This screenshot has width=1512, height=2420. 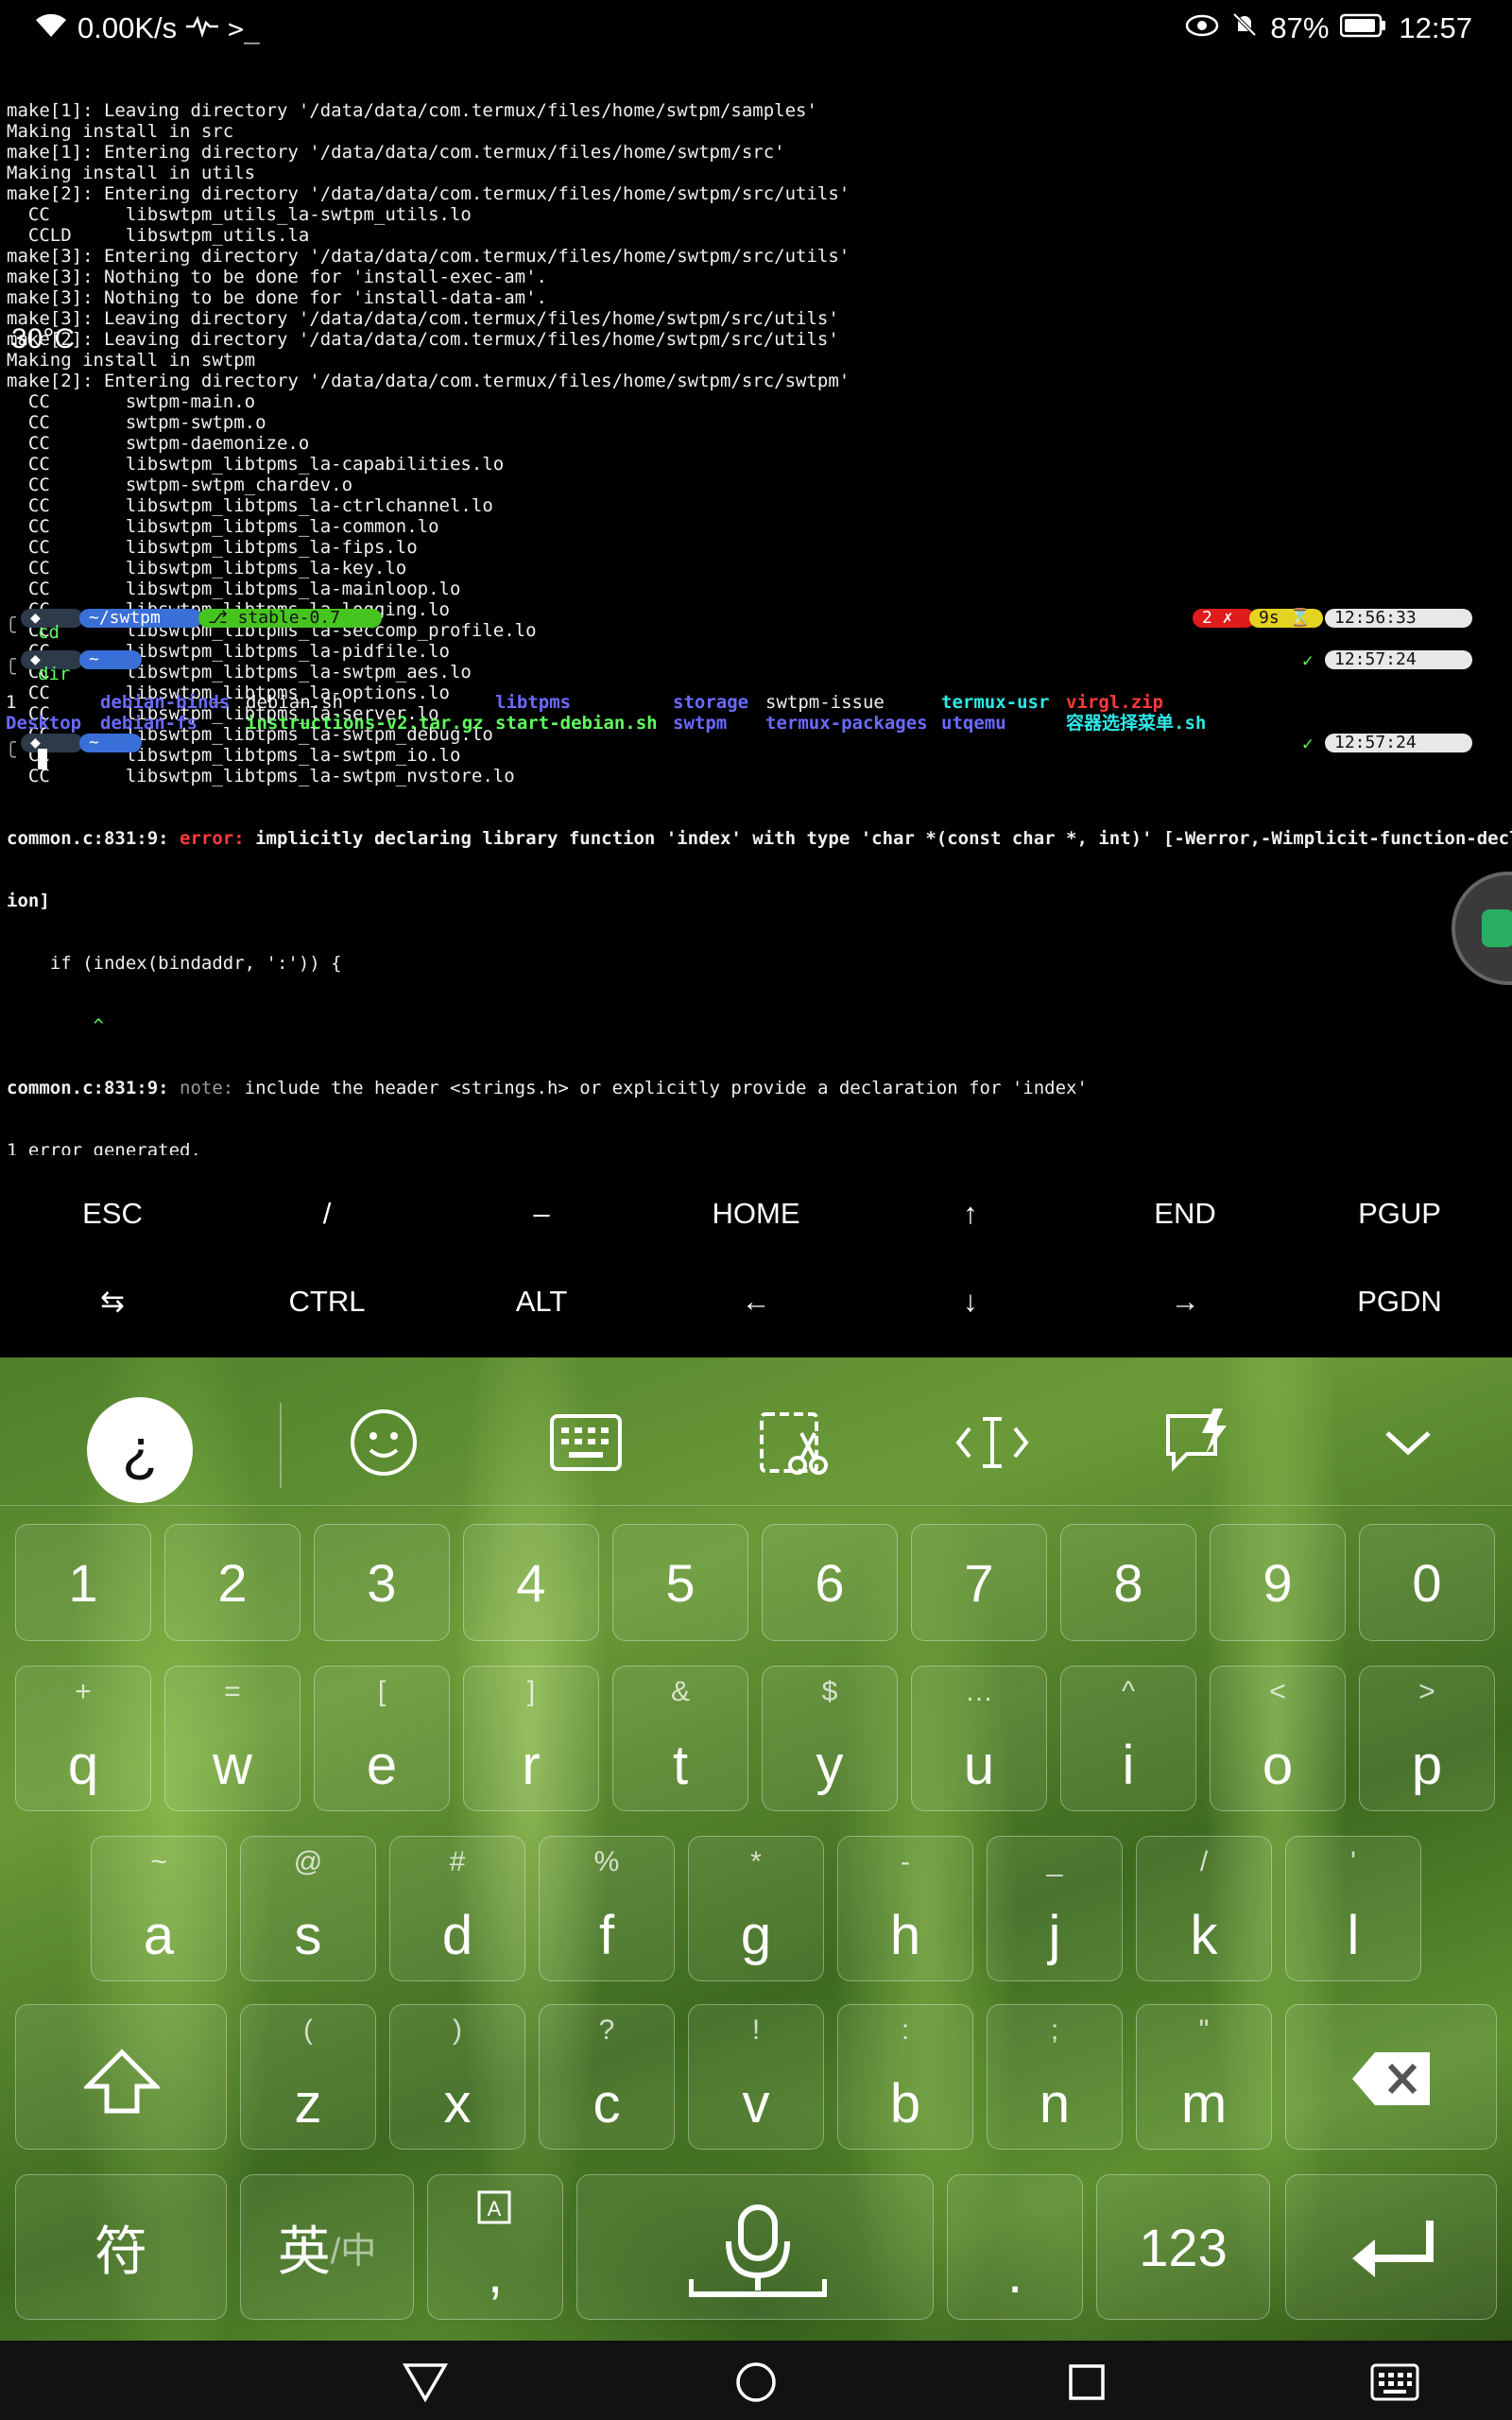 I want to click on key-number: 5, so click(x=680, y=1582).